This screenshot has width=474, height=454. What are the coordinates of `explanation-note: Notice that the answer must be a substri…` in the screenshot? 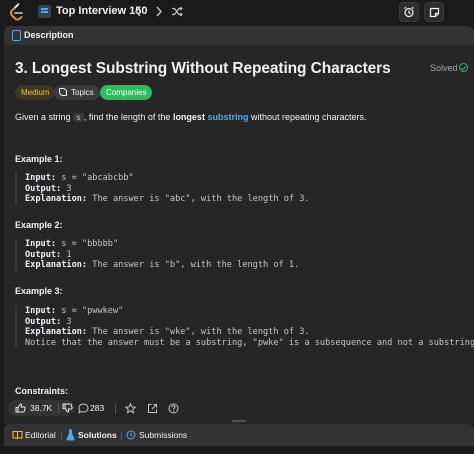 It's located at (249, 342).